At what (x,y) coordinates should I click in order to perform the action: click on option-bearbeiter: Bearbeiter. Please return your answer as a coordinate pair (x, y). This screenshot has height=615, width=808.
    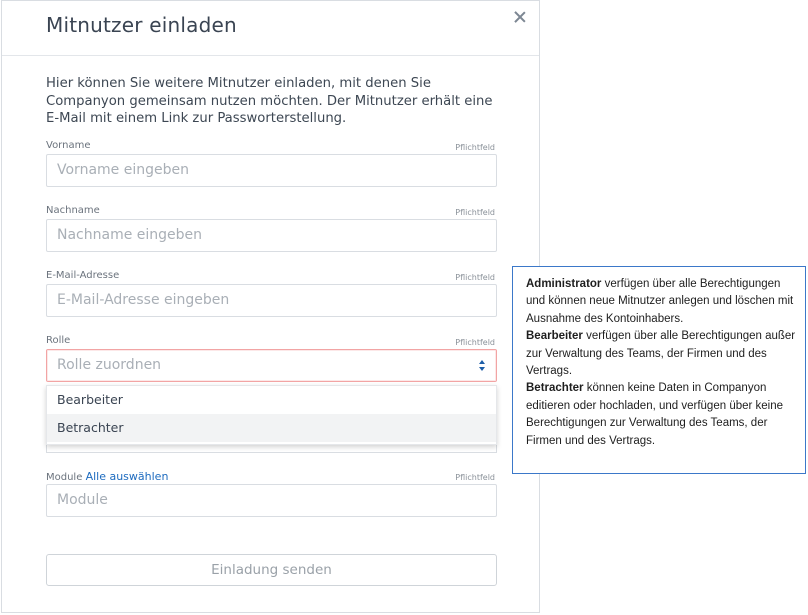
    Looking at the image, I should click on (271, 400).